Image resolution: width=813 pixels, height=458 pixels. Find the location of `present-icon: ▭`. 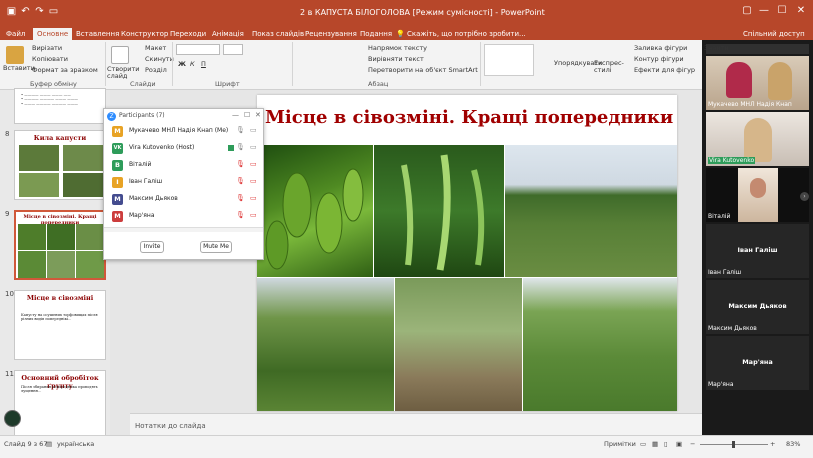

present-icon: ▭ is located at coordinates (53, 11).